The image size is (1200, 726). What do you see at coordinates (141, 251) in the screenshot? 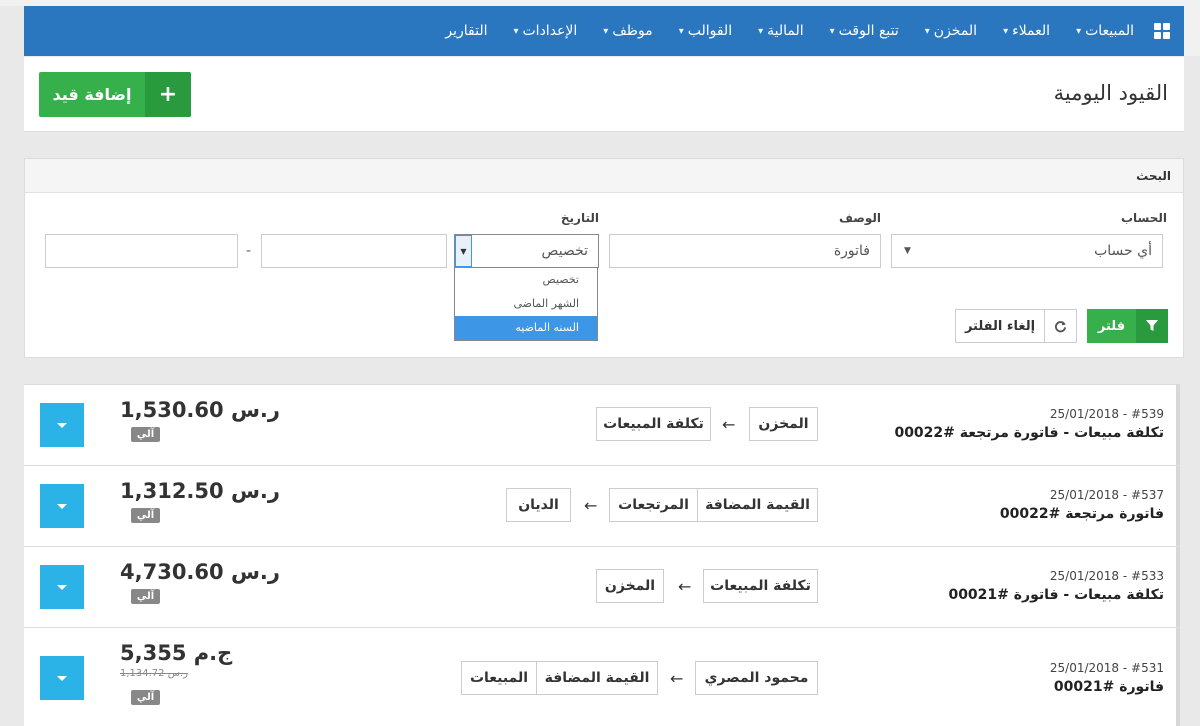
I see `date-from-input` at bounding box center [141, 251].